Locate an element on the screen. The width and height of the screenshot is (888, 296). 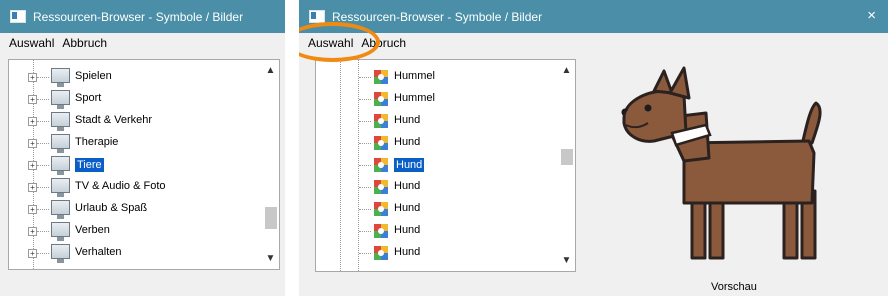
tree-item: + Verben is located at coordinates (134, 231).